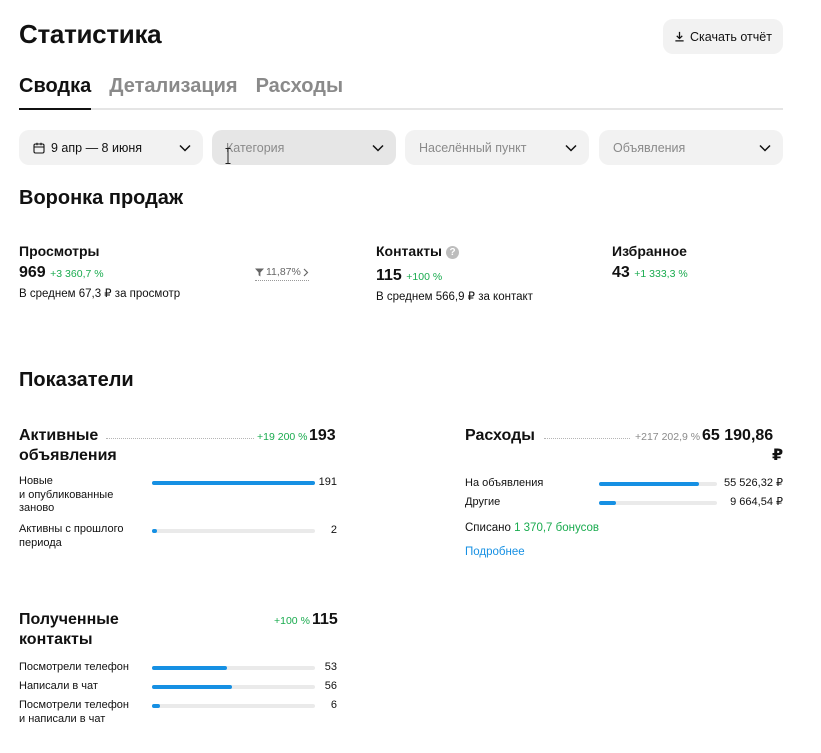  I want to click on received-contacts-title-line2: контакты, so click(56, 639).